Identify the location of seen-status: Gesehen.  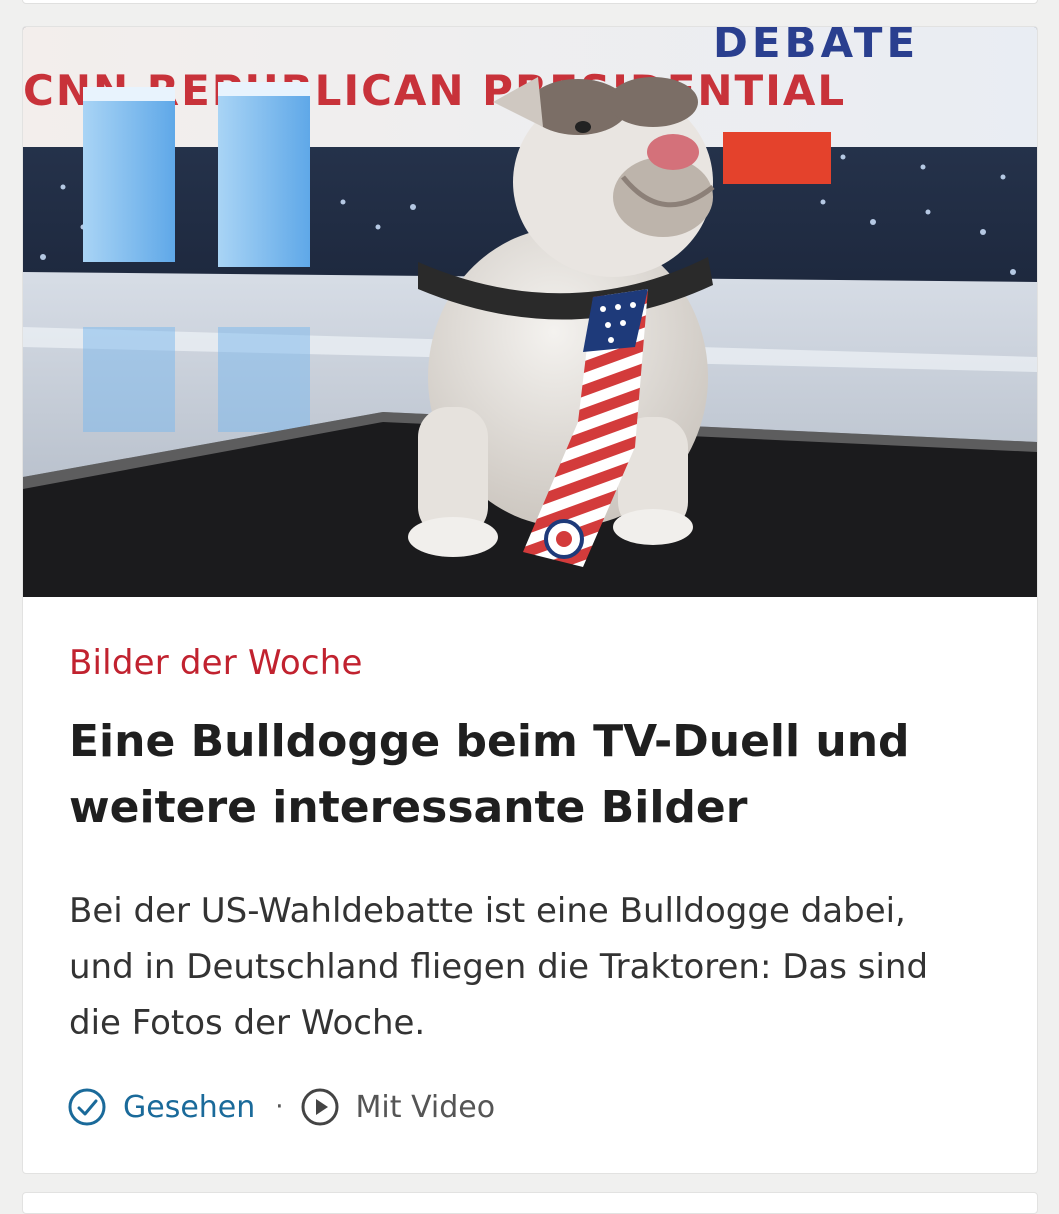
(161, 1107).